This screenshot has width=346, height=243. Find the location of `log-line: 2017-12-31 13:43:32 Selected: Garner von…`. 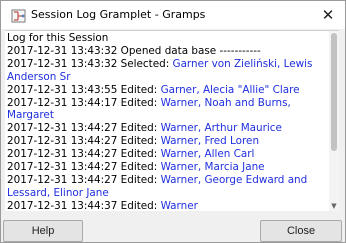

log-line: 2017-12-31 13:43:32 Selected: Garner von… is located at coordinates (167, 71).